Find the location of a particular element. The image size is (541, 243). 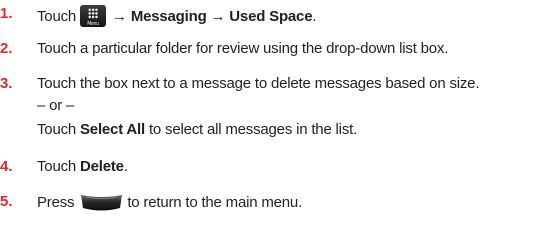

step-text: Press to return to the main menu. is located at coordinates (169, 202).